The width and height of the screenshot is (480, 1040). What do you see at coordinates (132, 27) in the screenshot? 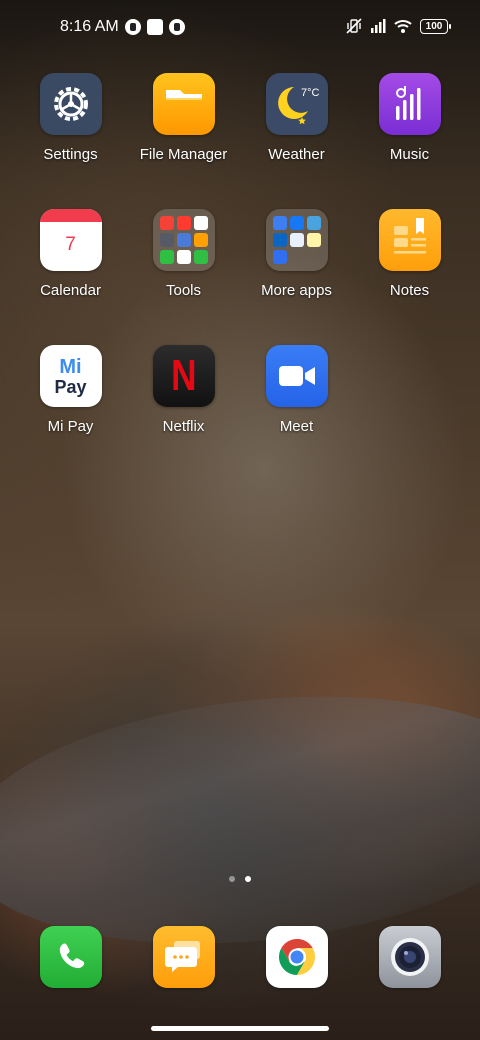
I see `notification-app-icon` at bounding box center [132, 27].